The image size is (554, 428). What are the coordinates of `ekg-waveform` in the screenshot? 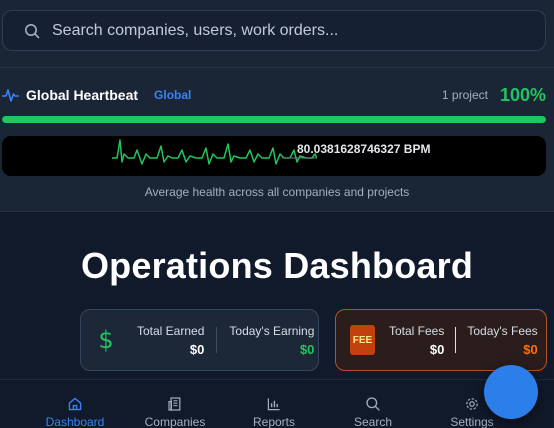 It's located at (214, 152).